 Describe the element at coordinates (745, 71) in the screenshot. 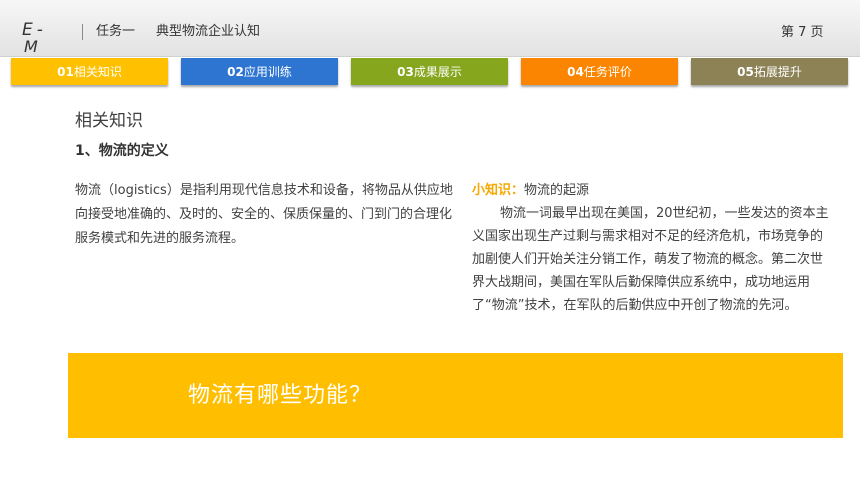

I see `tab-number: 05` at that location.